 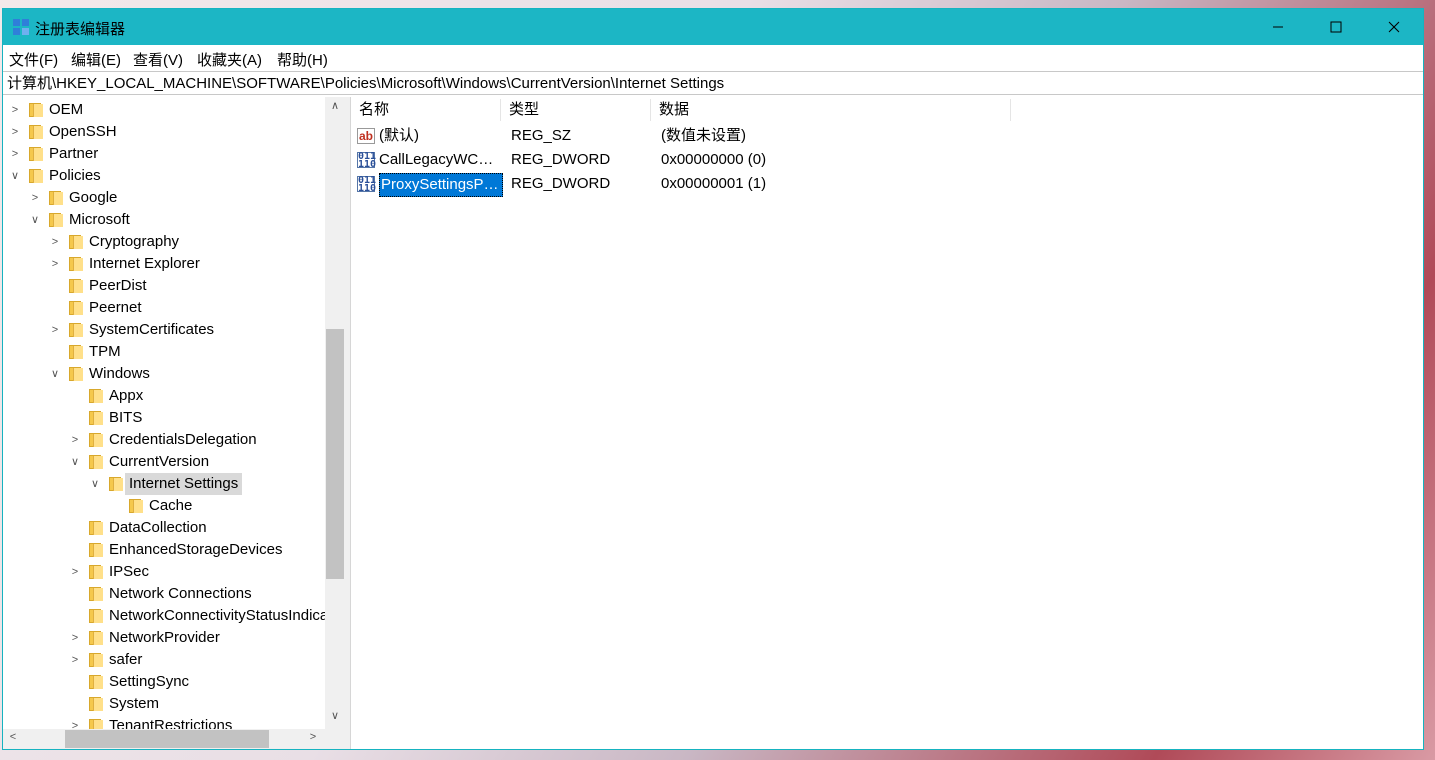 What do you see at coordinates (115, 307) in the screenshot?
I see `tree-node-label: Peernet` at bounding box center [115, 307].